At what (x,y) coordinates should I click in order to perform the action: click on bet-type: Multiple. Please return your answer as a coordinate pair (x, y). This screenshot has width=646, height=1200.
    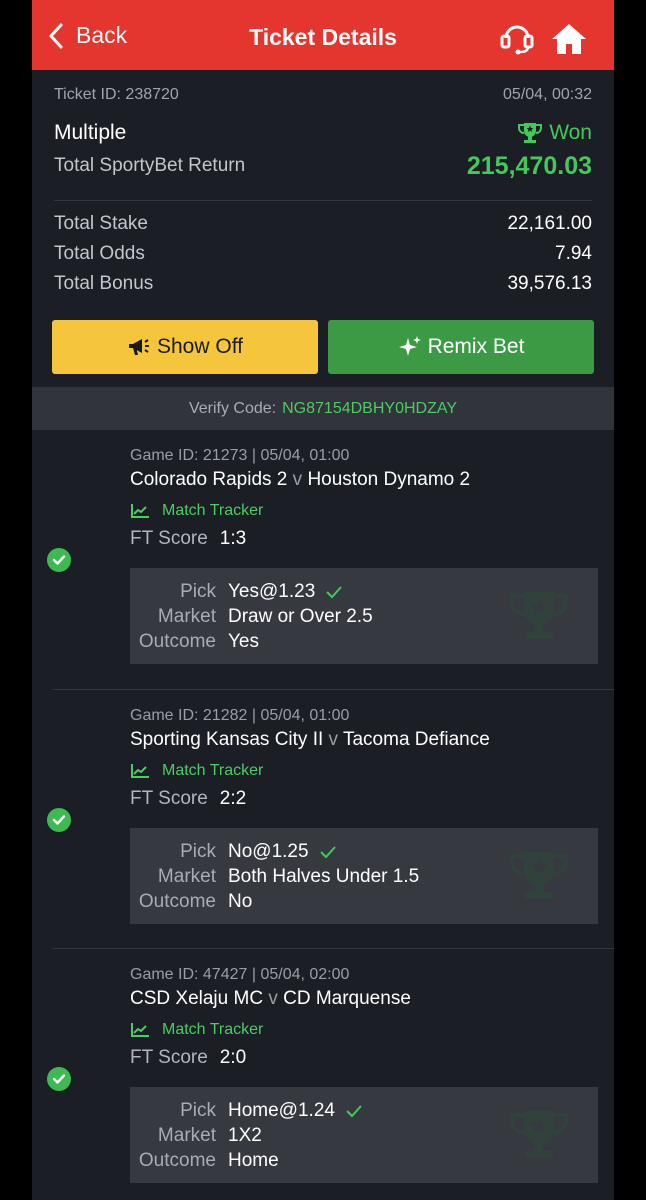
    Looking at the image, I should click on (90, 132).